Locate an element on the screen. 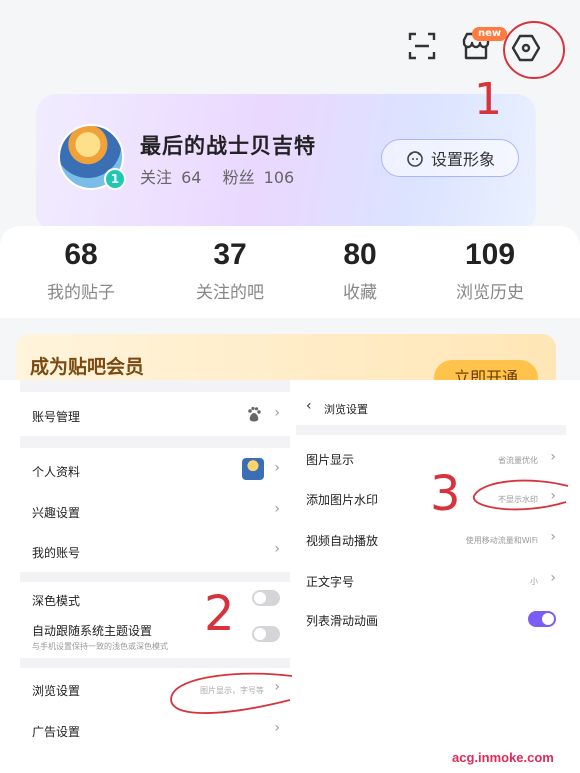 Image resolution: width=580 pixels, height=773 pixels. settings-item-hint: 图片显示，字号等 is located at coordinates (232, 690).